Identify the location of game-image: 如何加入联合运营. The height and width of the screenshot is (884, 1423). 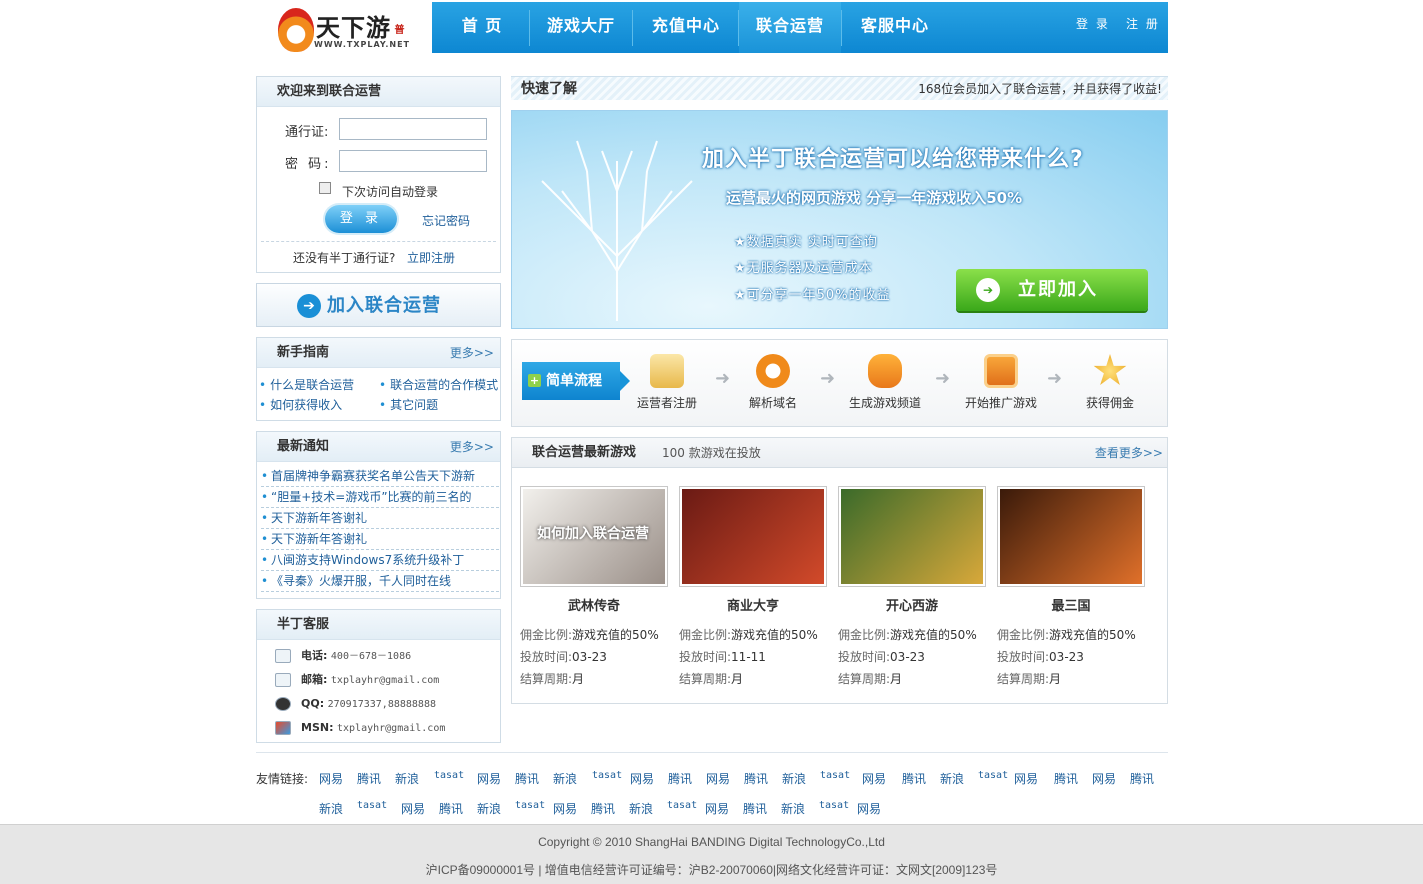
(594, 536).